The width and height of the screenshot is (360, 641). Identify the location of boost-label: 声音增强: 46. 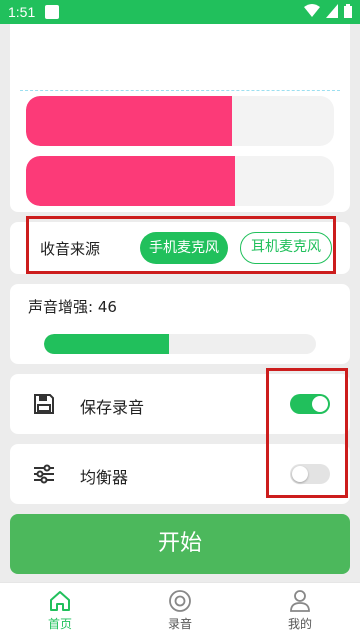
(72, 307).